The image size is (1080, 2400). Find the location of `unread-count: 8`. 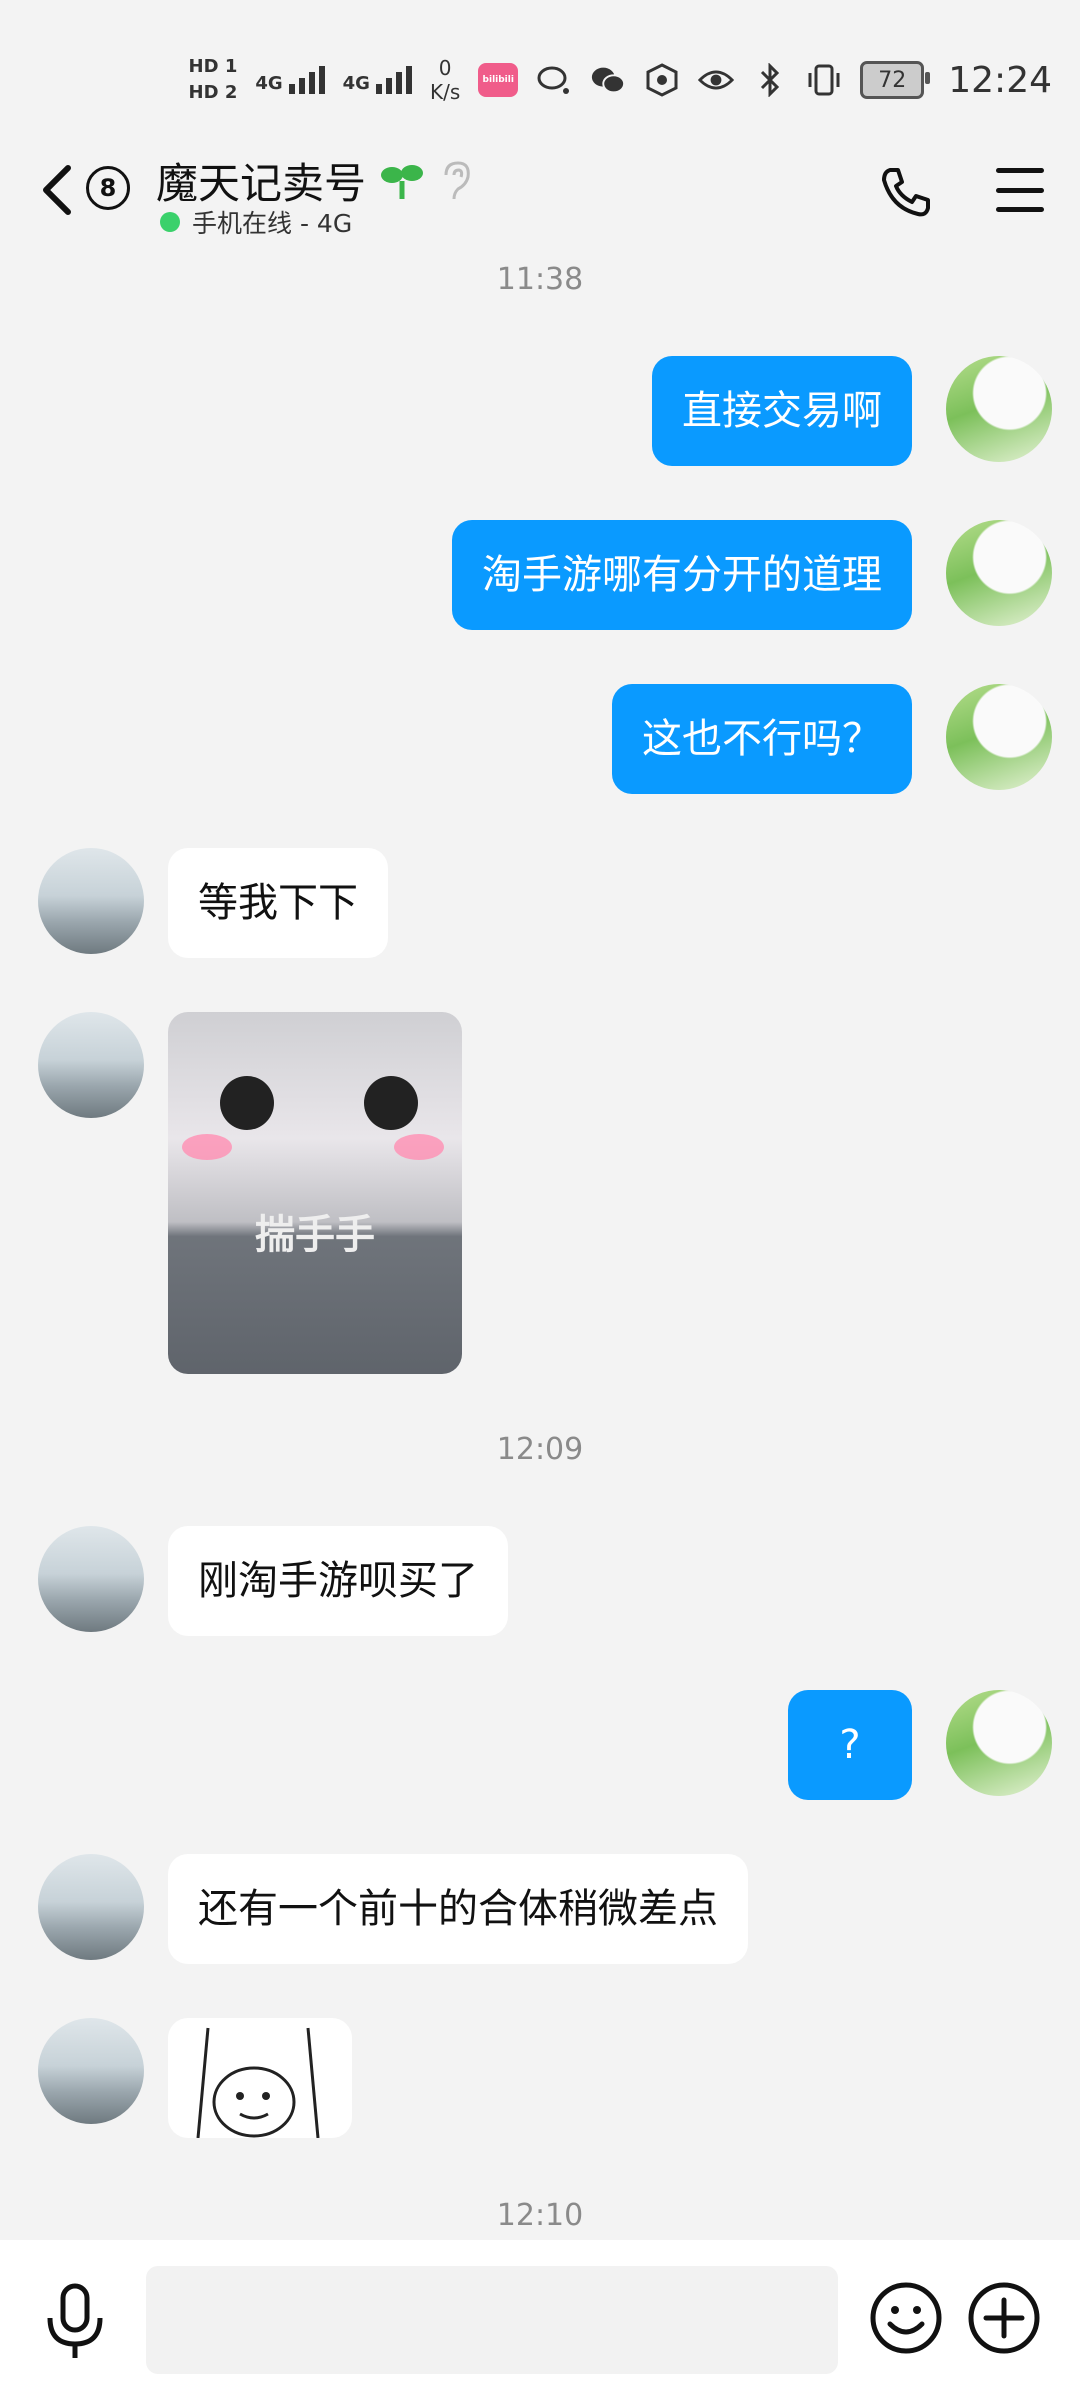

unread-count: 8 is located at coordinates (108, 188).